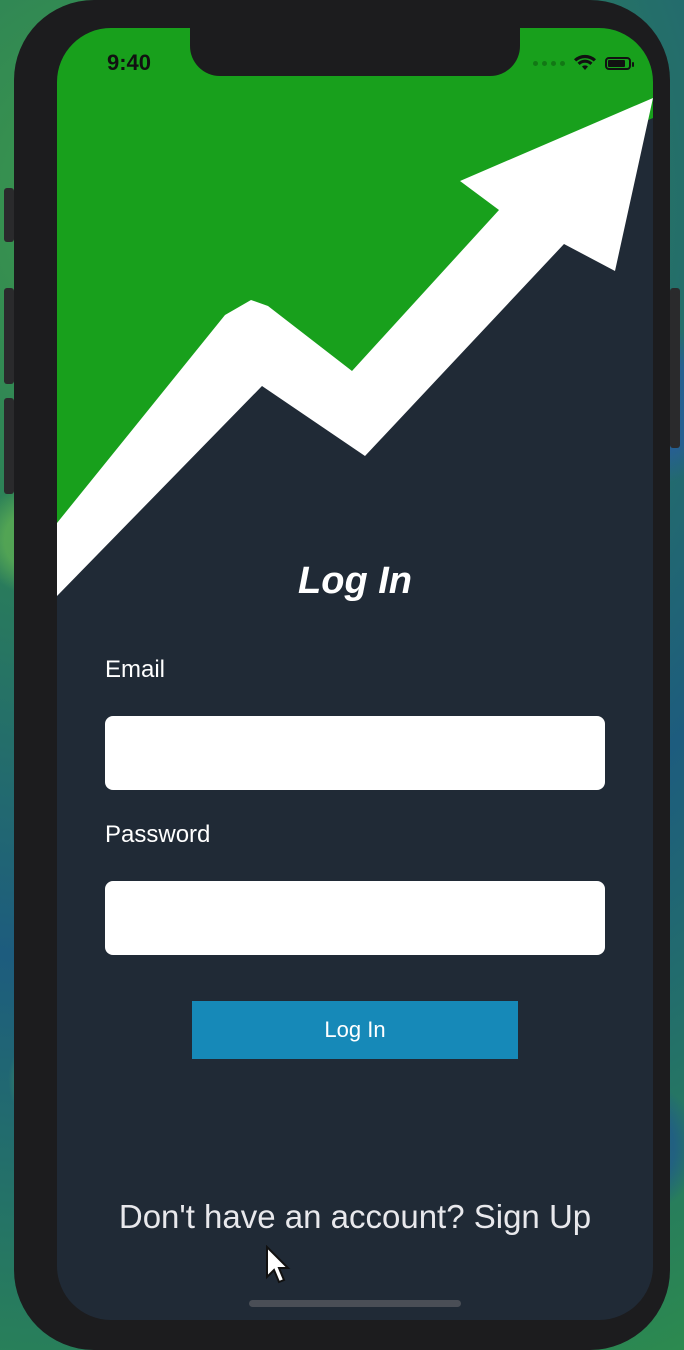  What do you see at coordinates (9, 215) in the screenshot?
I see `mute-switch` at bounding box center [9, 215].